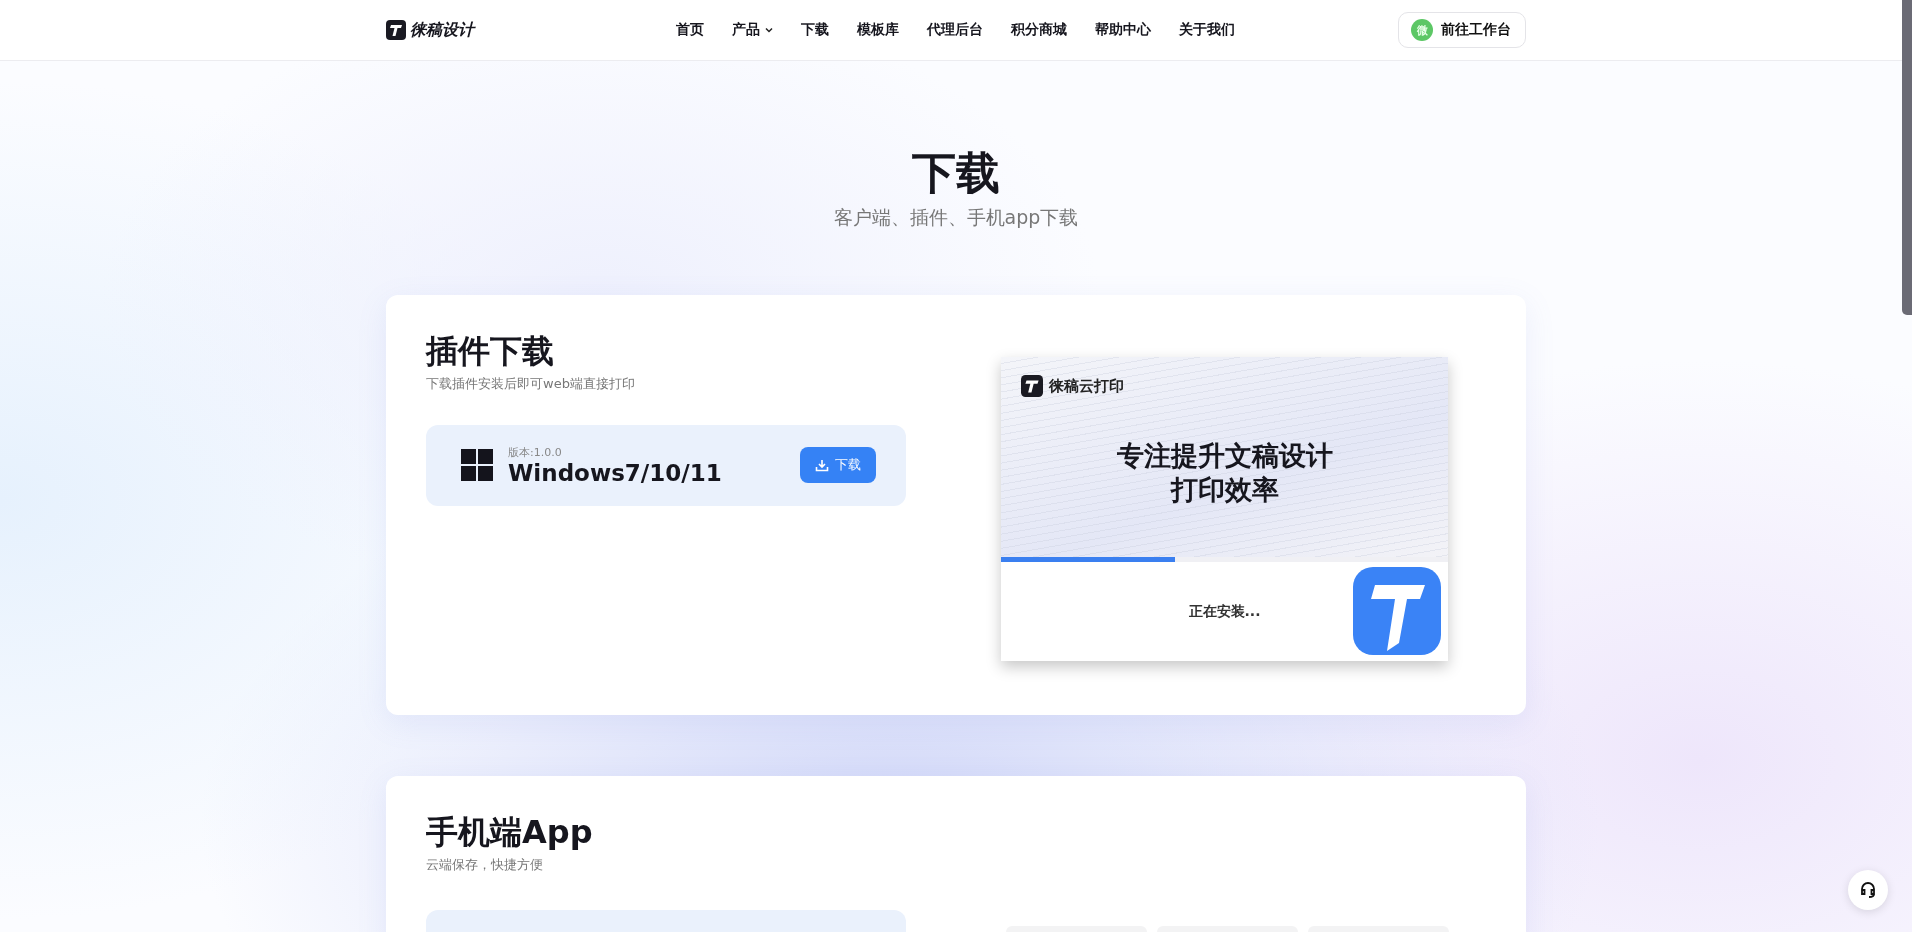 The image size is (1912, 932). What do you see at coordinates (1224, 456) in the screenshot?
I see `headline-text: 专注提升文稿设计` at bounding box center [1224, 456].